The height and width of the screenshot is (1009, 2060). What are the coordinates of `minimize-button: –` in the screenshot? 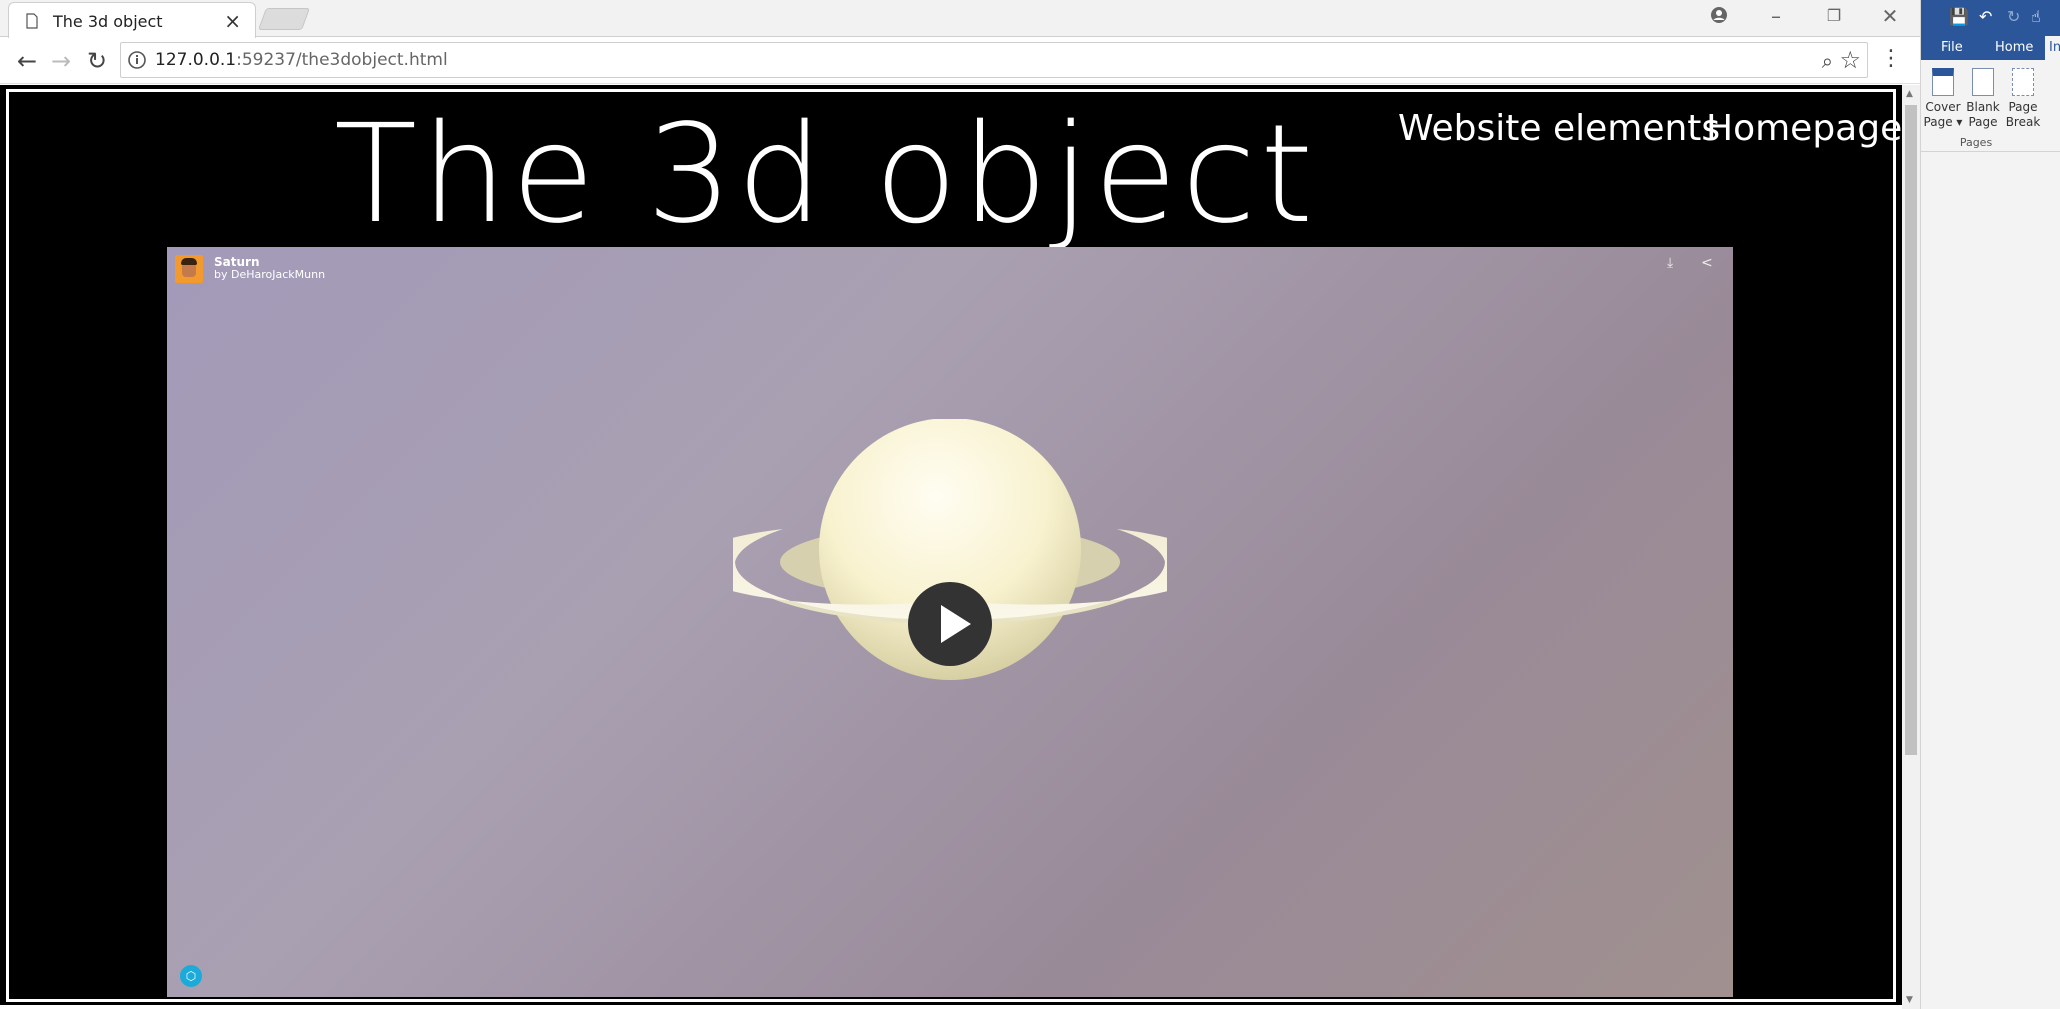 It's located at (1776, 16).